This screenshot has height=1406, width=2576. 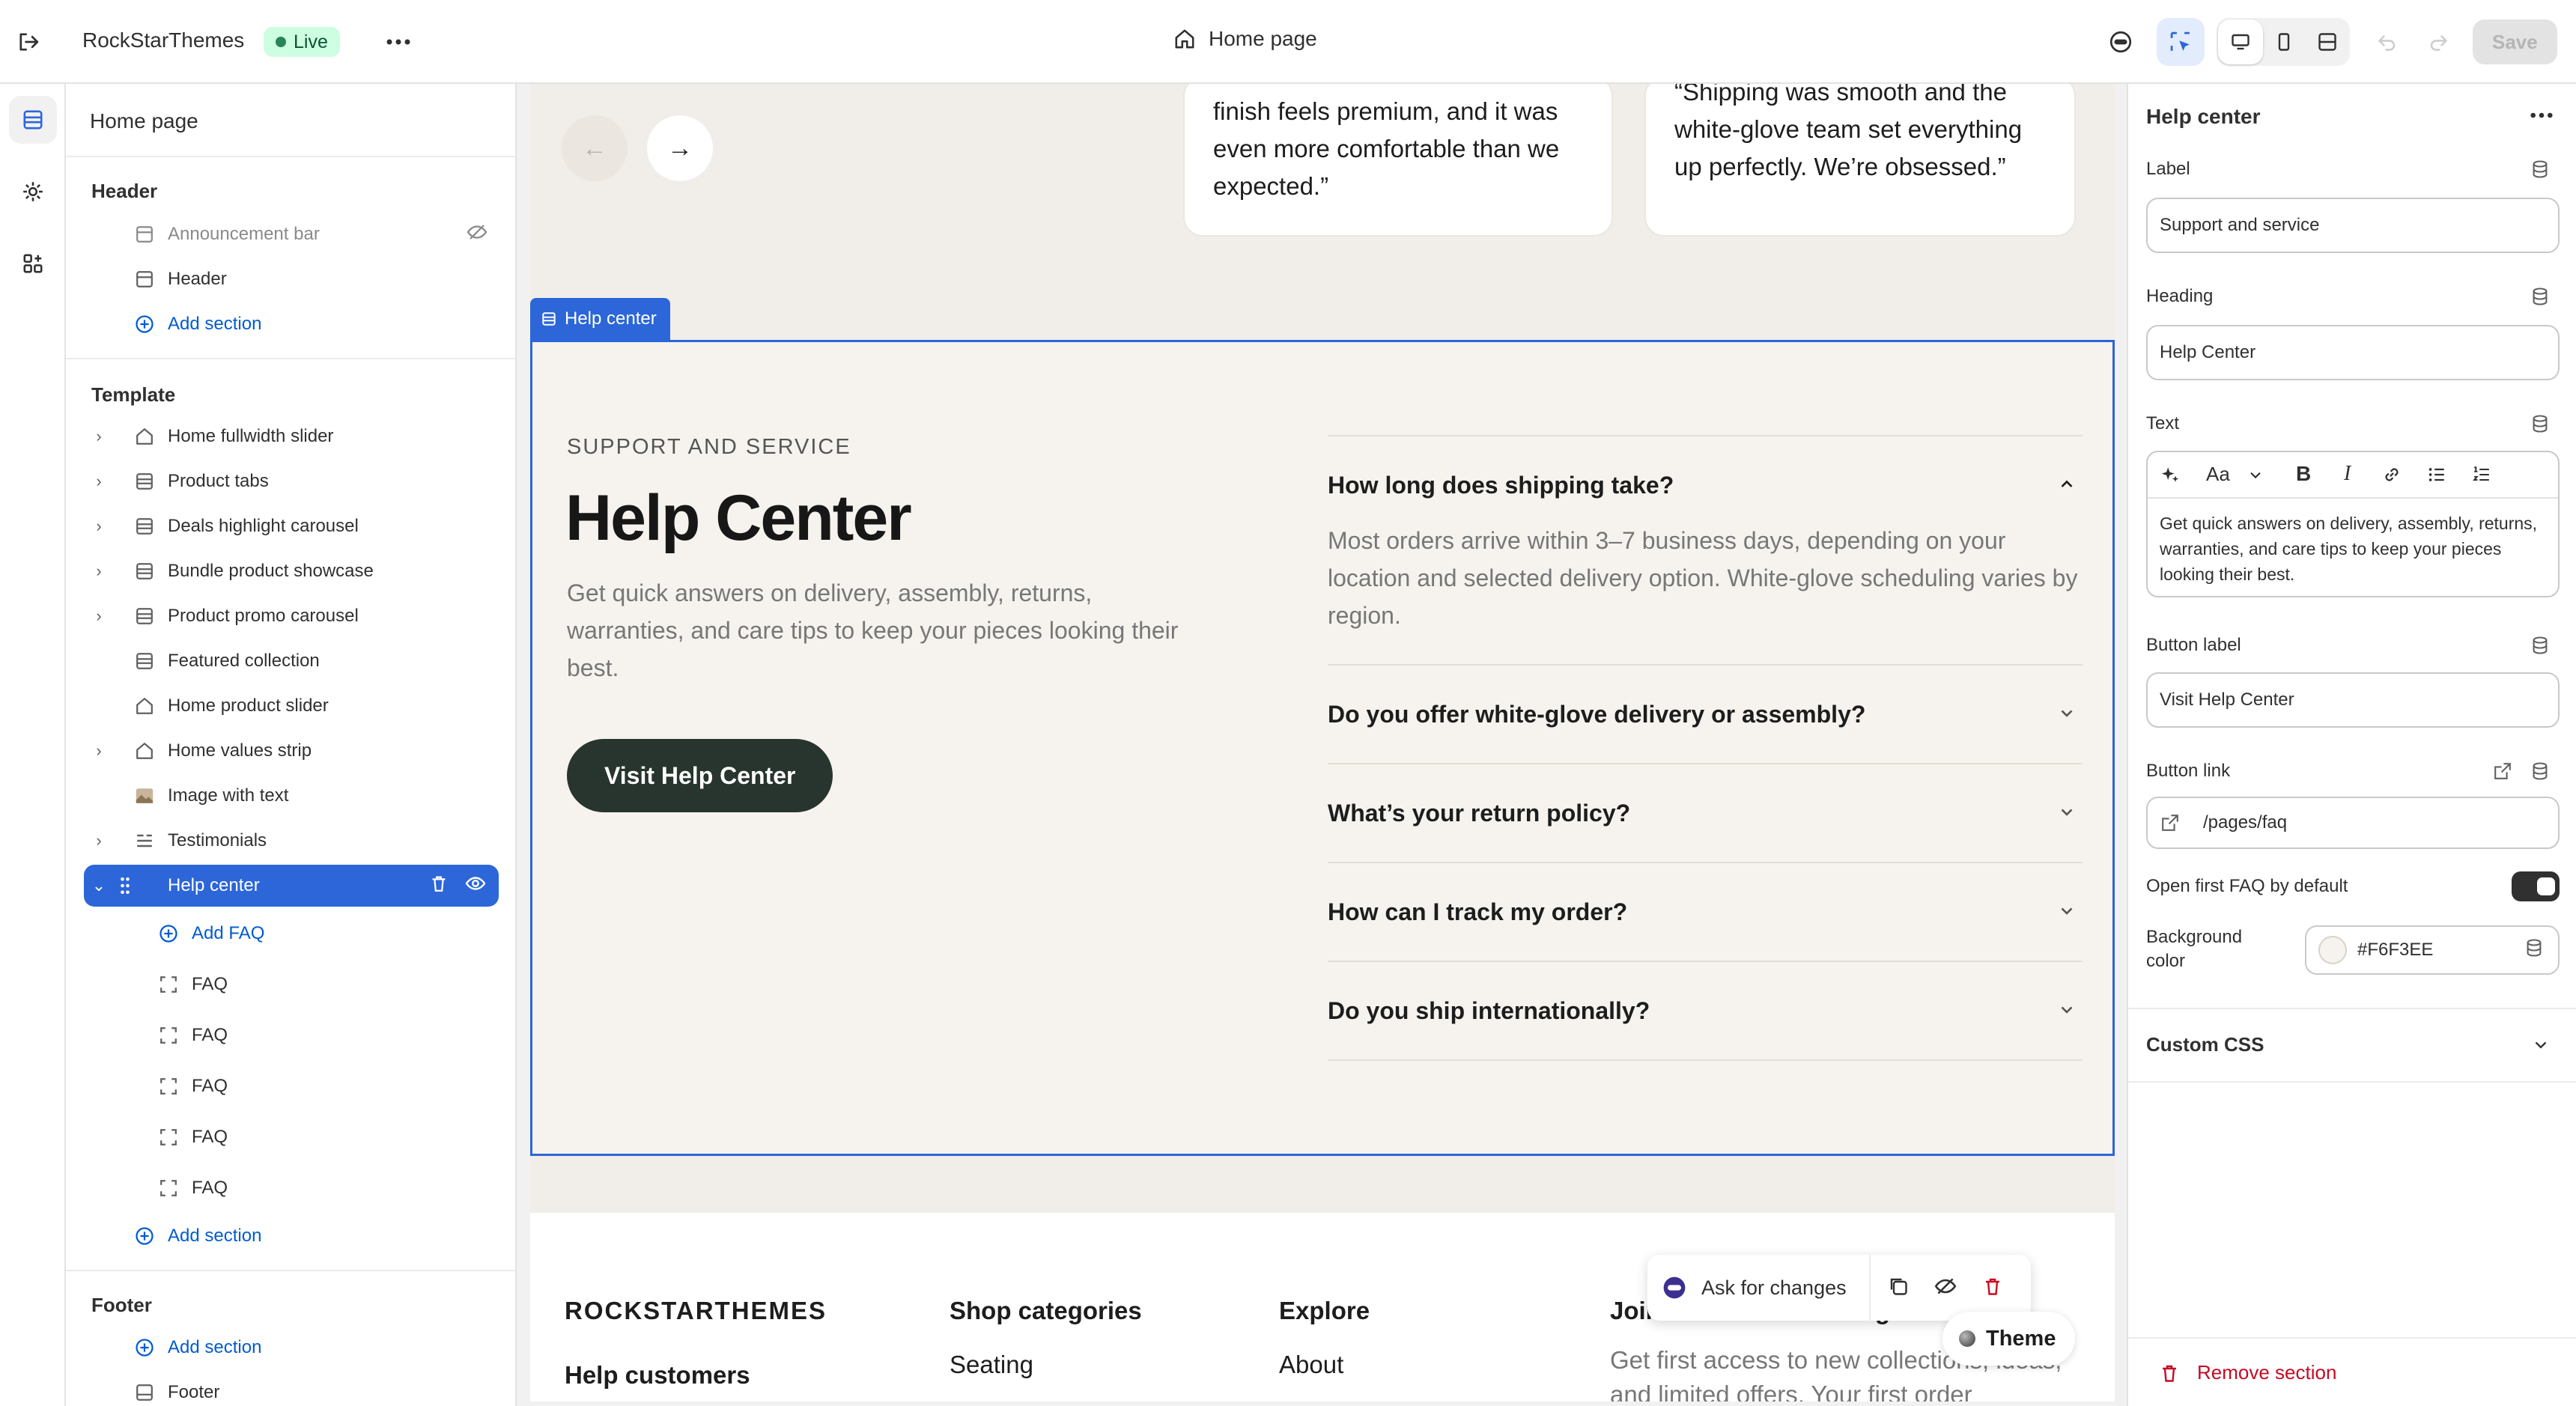 I want to click on sidebar-item-home-values-strip: › Home values strip, so click(x=291, y=751).